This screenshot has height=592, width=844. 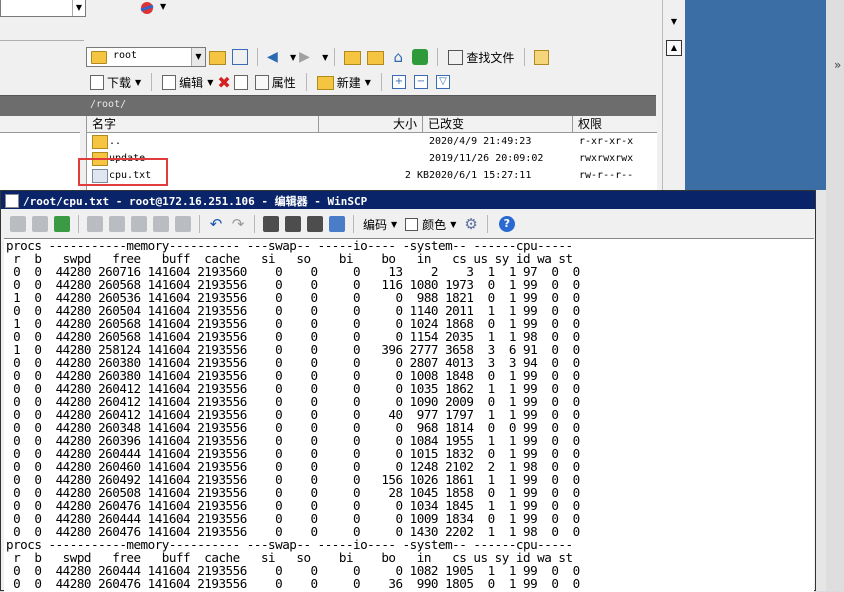 I want to click on new-button: 新建 ▼, so click(x=344, y=82).